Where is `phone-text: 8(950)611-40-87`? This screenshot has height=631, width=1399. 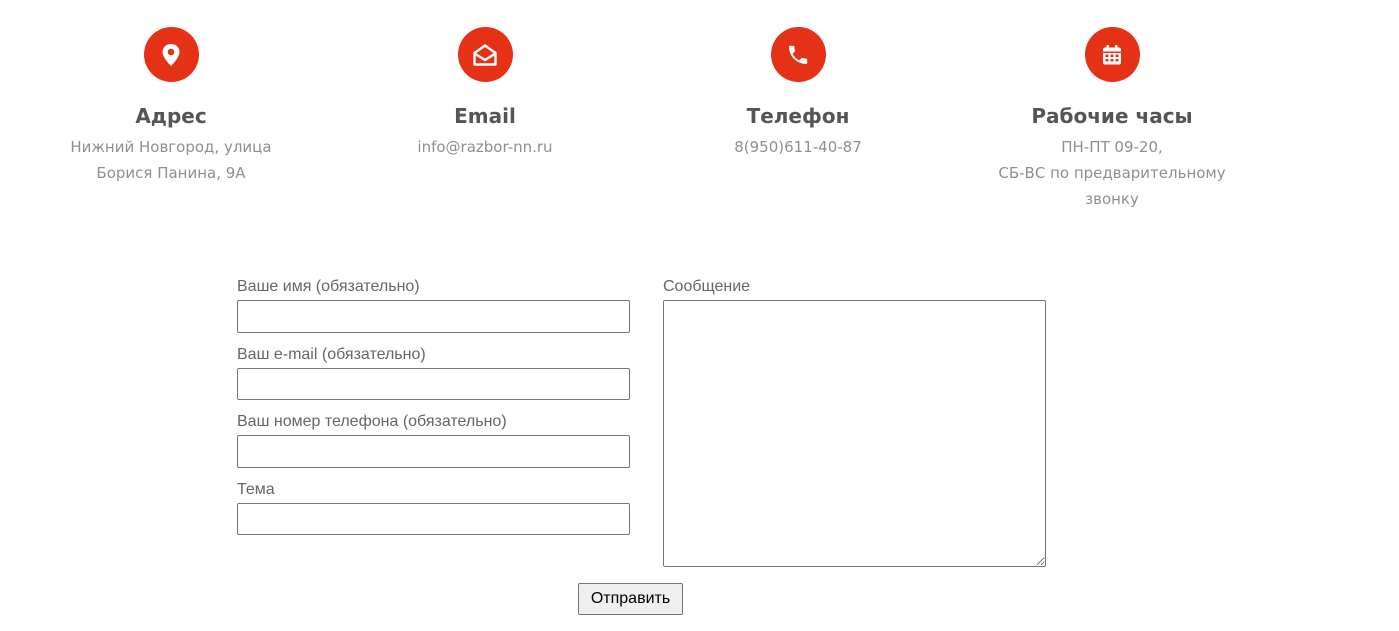
phone-text: 8(950)611-40-87 is located at coordinates (798, 147).